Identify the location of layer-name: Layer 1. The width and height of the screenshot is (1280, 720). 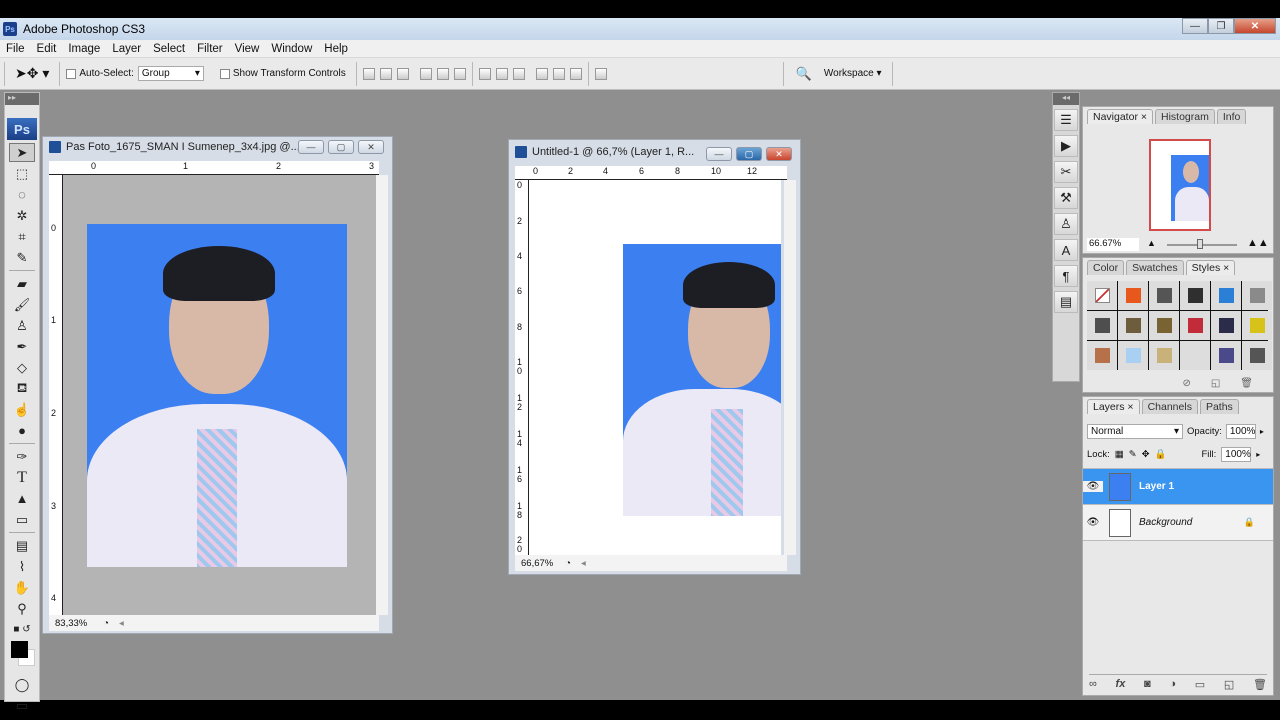
(1156, 486).